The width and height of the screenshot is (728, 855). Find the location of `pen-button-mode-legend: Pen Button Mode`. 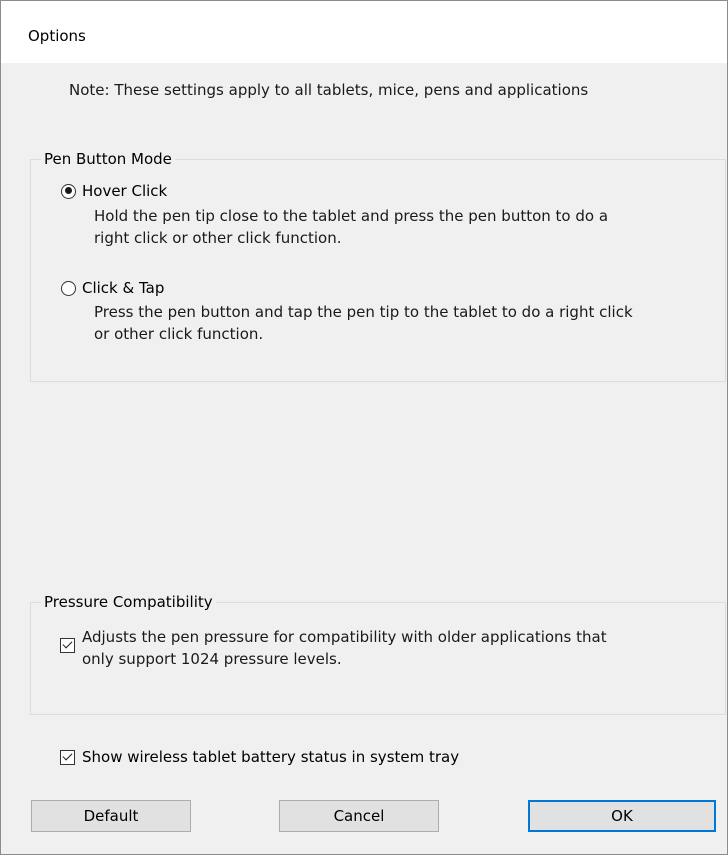

pen-button-mode-legend: Pen Button Mode is located at coordinates (108, 159).